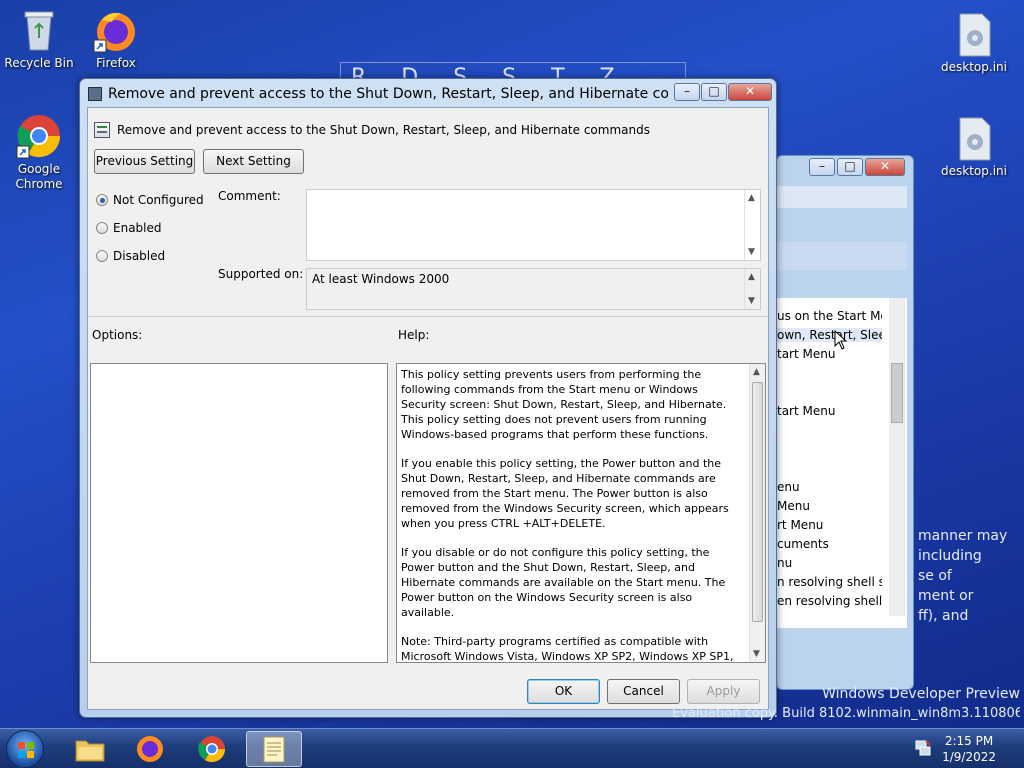 The height and width of the screenshot is (768, 1024). I want to click on taskbar-firefox, so click(150, 749).